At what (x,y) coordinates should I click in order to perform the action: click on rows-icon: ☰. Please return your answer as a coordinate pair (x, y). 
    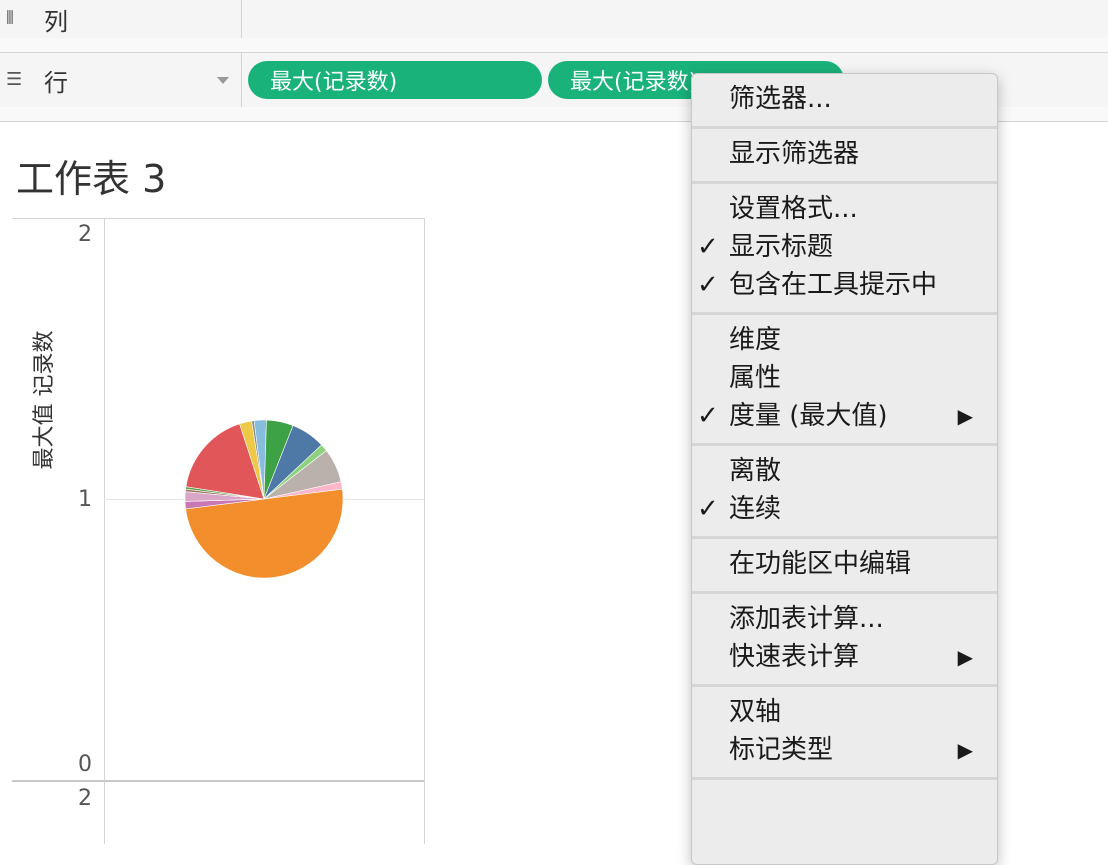
    Looking at the image, I should click on (14, 79).